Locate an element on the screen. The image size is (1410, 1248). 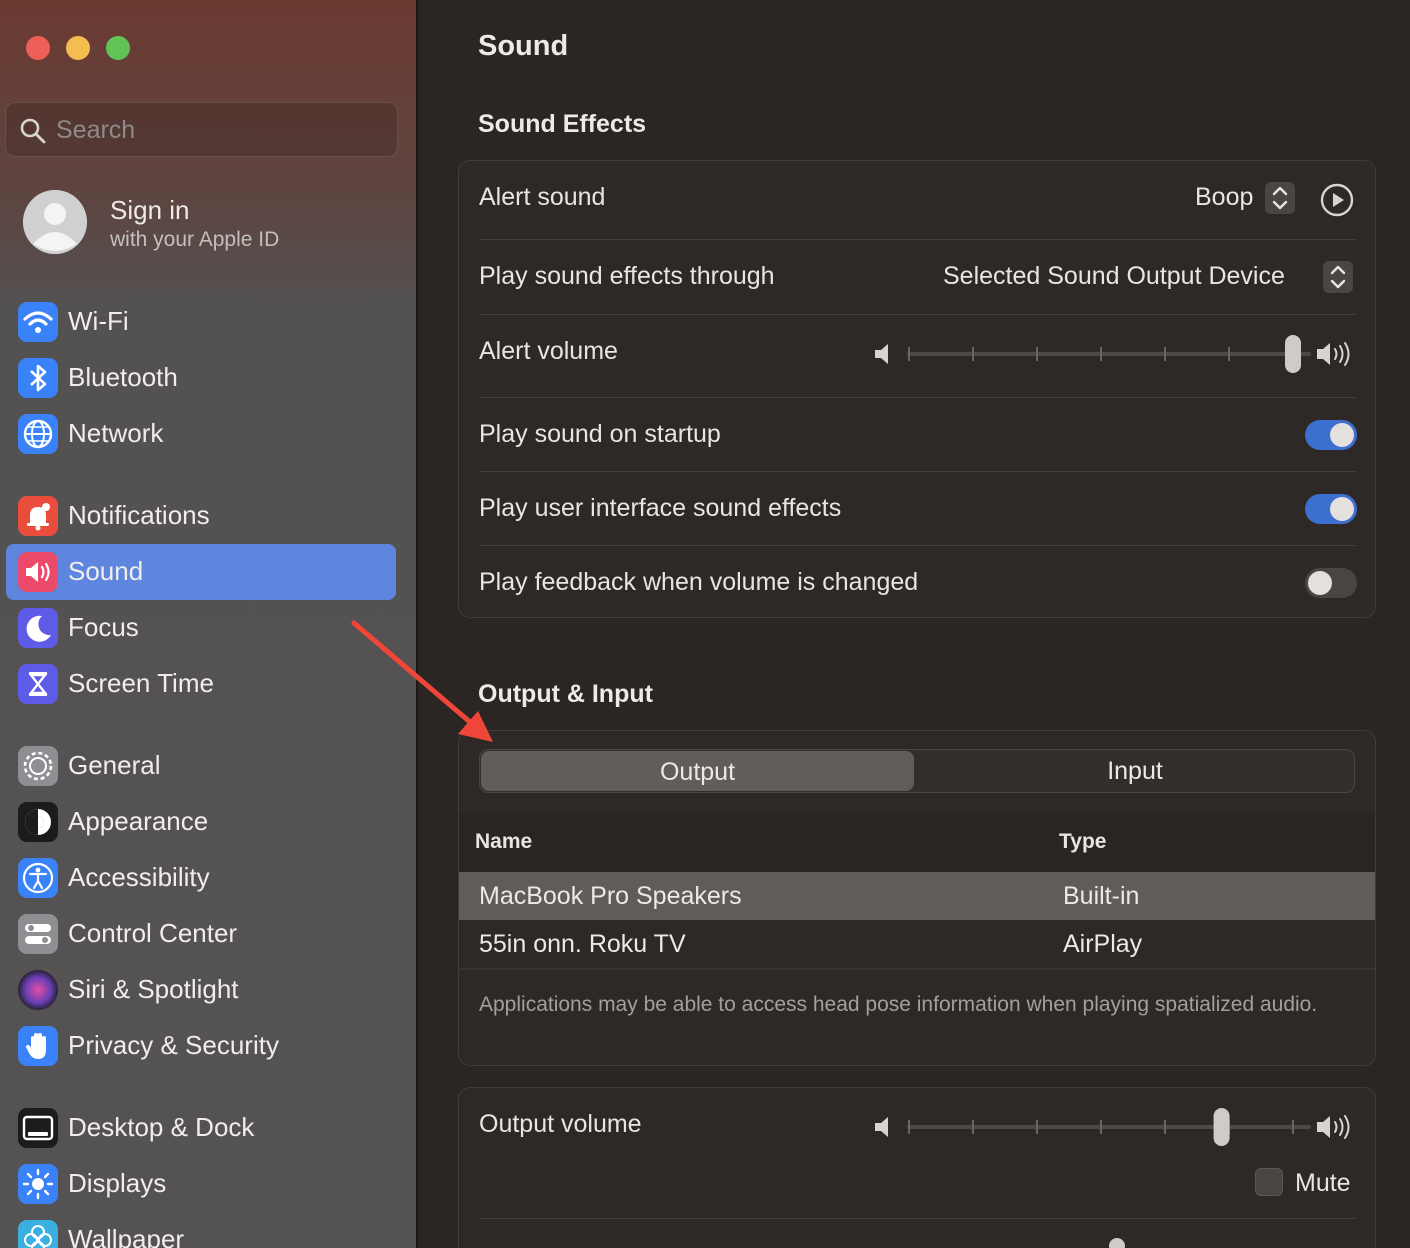
sidebar-item-screen-time: Screen Time is located at coordinates (201, 684).